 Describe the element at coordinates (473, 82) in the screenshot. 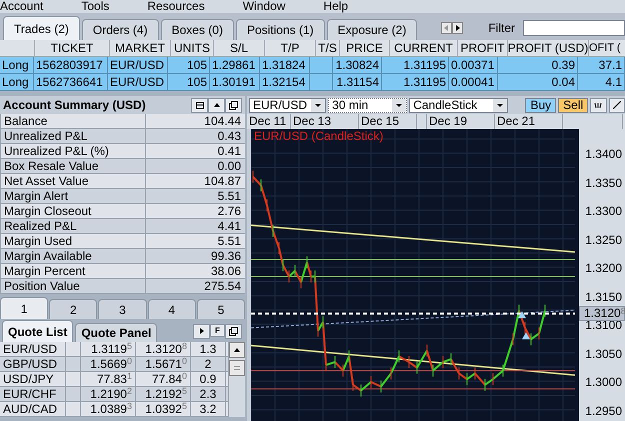

I see `table-cell: 0.00041` at that location.